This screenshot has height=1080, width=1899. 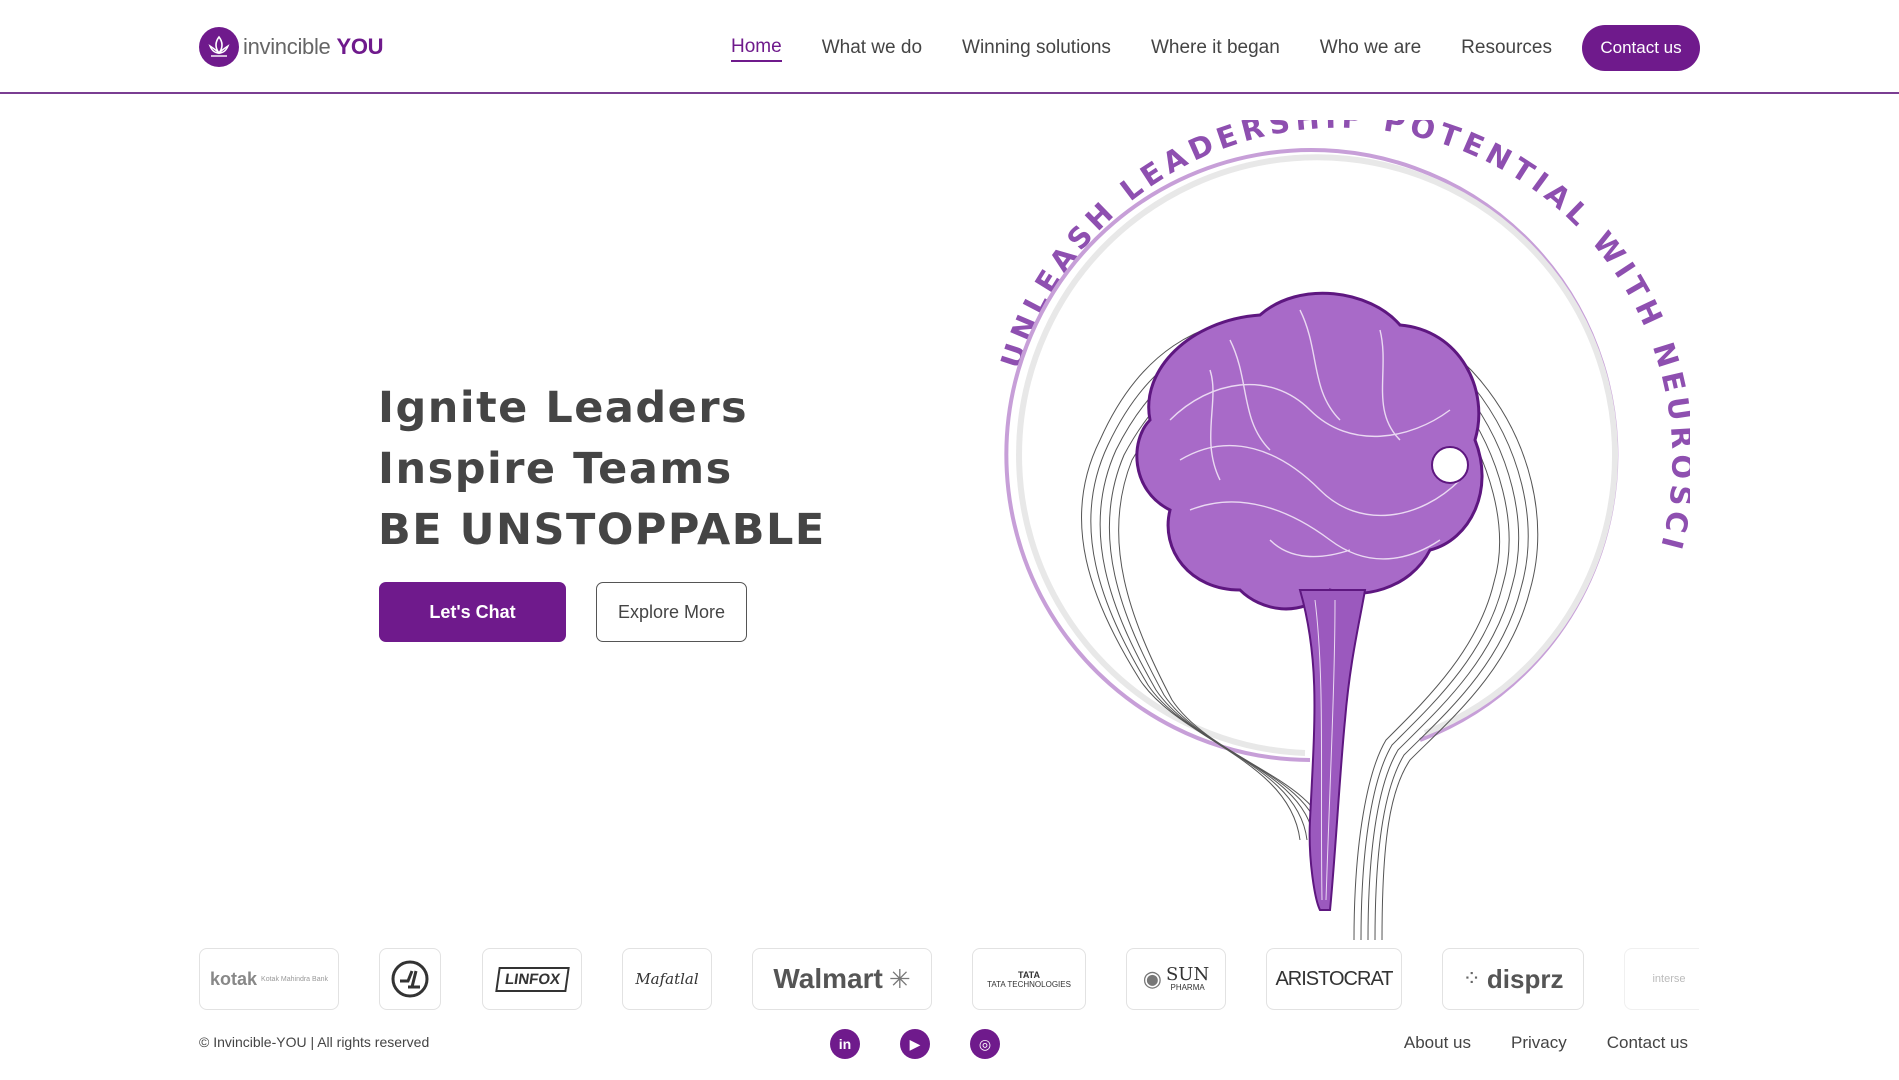 I want to click on walmart-logo-name: Walmart, so click(x=828, y=978).